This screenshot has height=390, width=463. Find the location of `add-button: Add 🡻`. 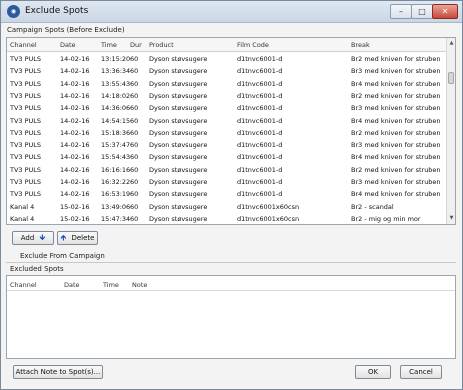

add-button: Add 🡻 is located at coordinates (33, 238).